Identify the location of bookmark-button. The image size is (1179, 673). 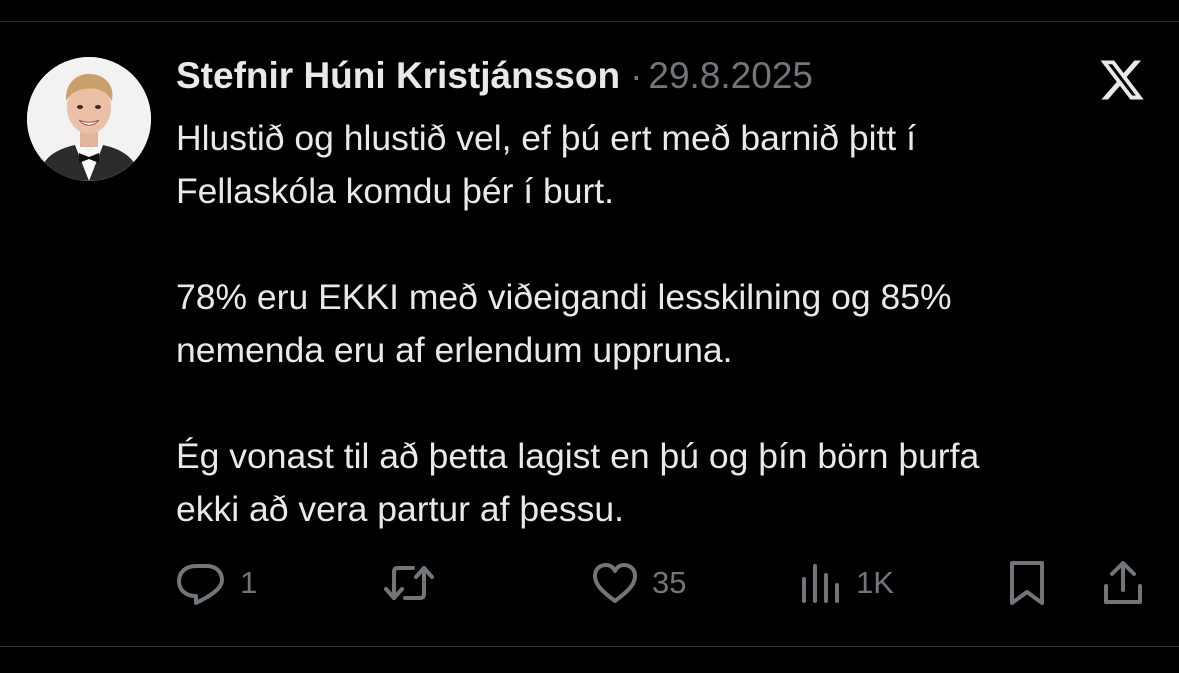
(1027, 583).